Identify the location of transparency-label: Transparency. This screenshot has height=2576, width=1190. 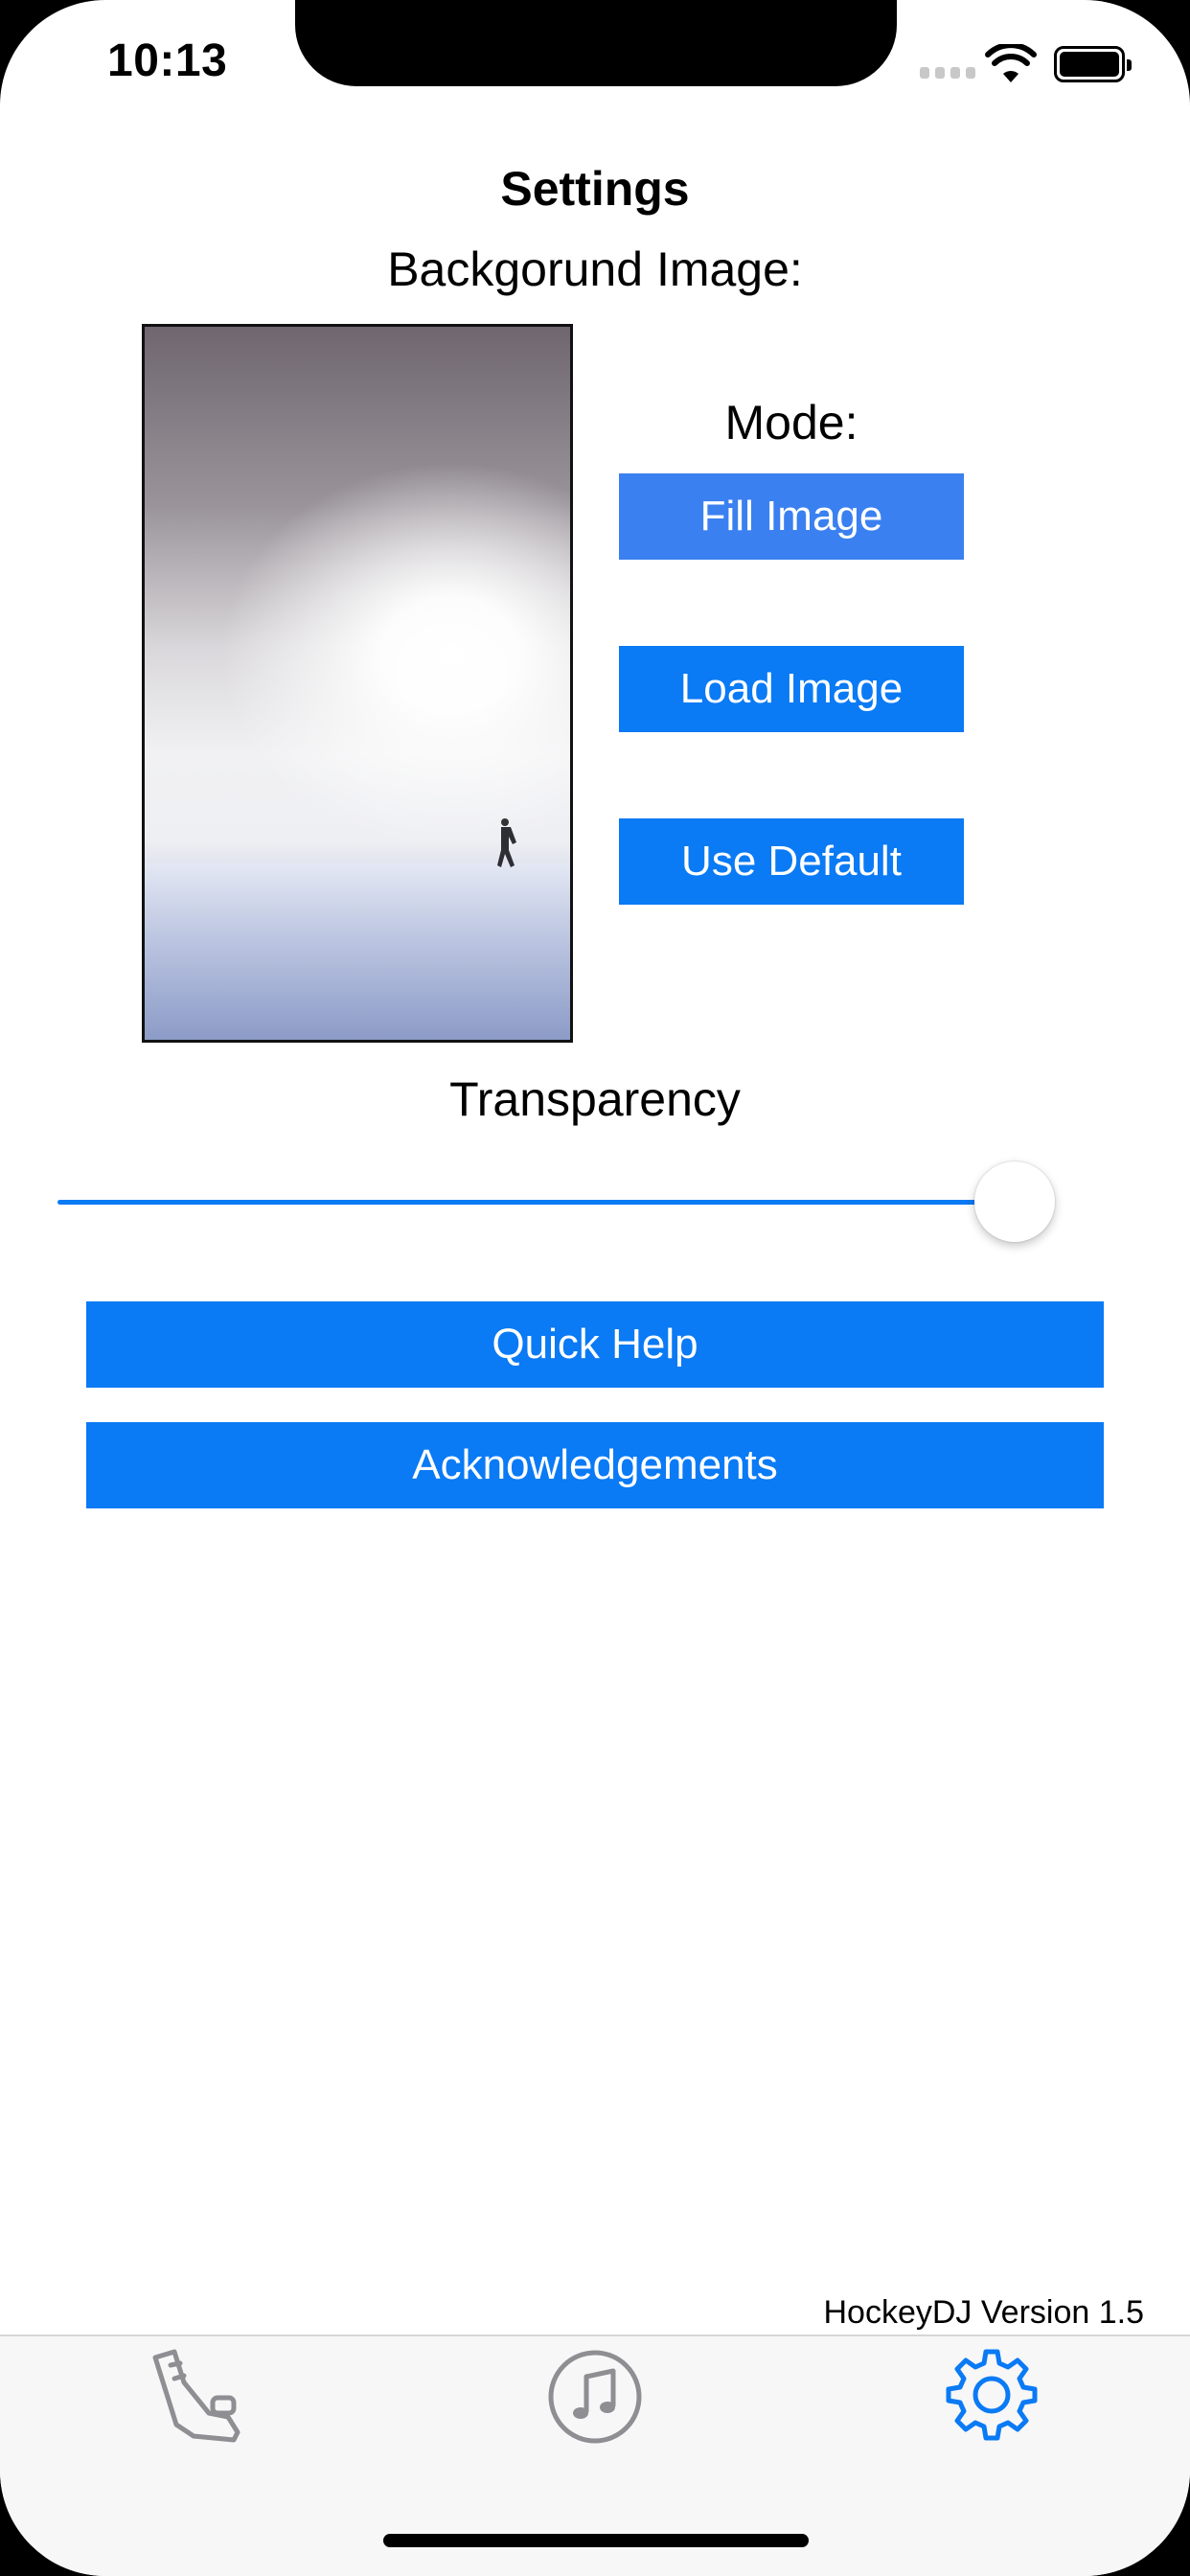
(595, 1099).